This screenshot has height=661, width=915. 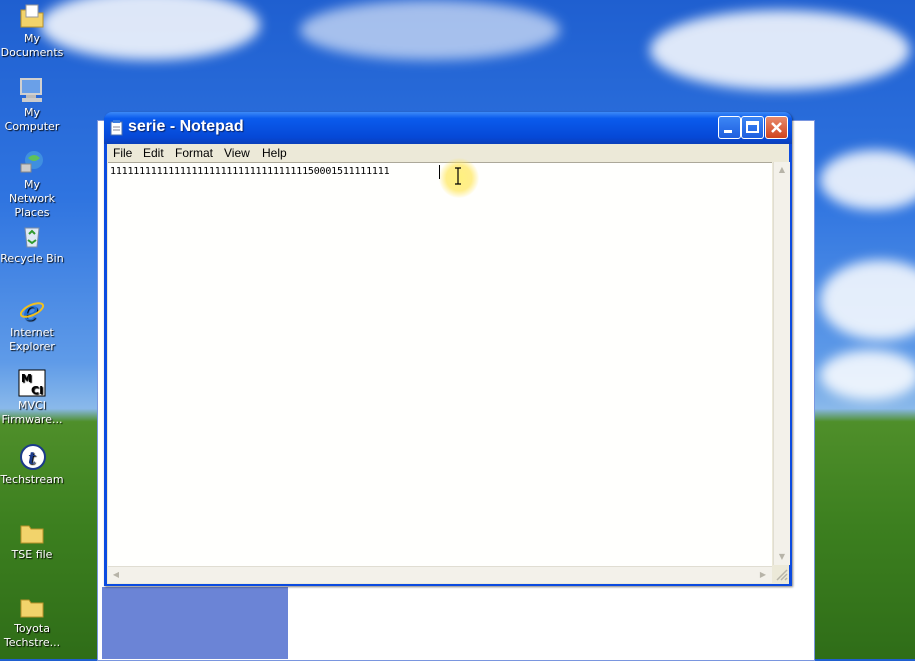 I want to click on maximize-button, so click(x=752, y=127).